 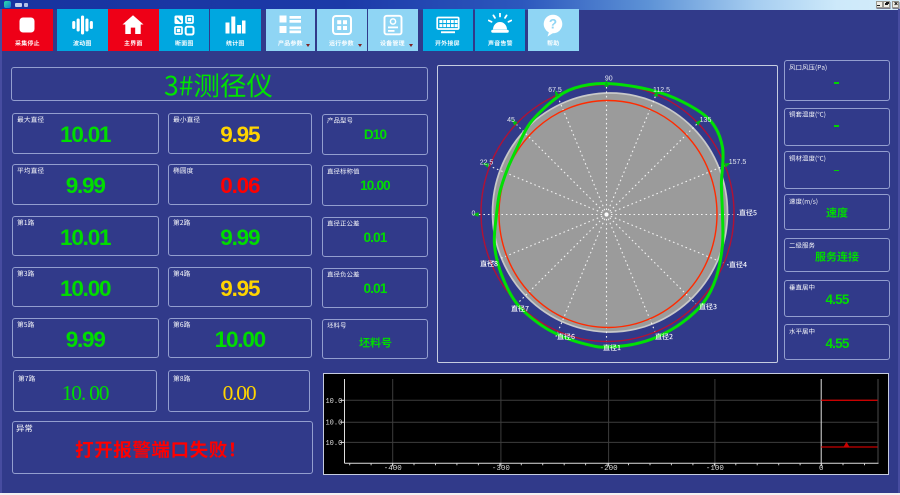 I want to click on svg-text: 22.5, so click(x=487, y=163).